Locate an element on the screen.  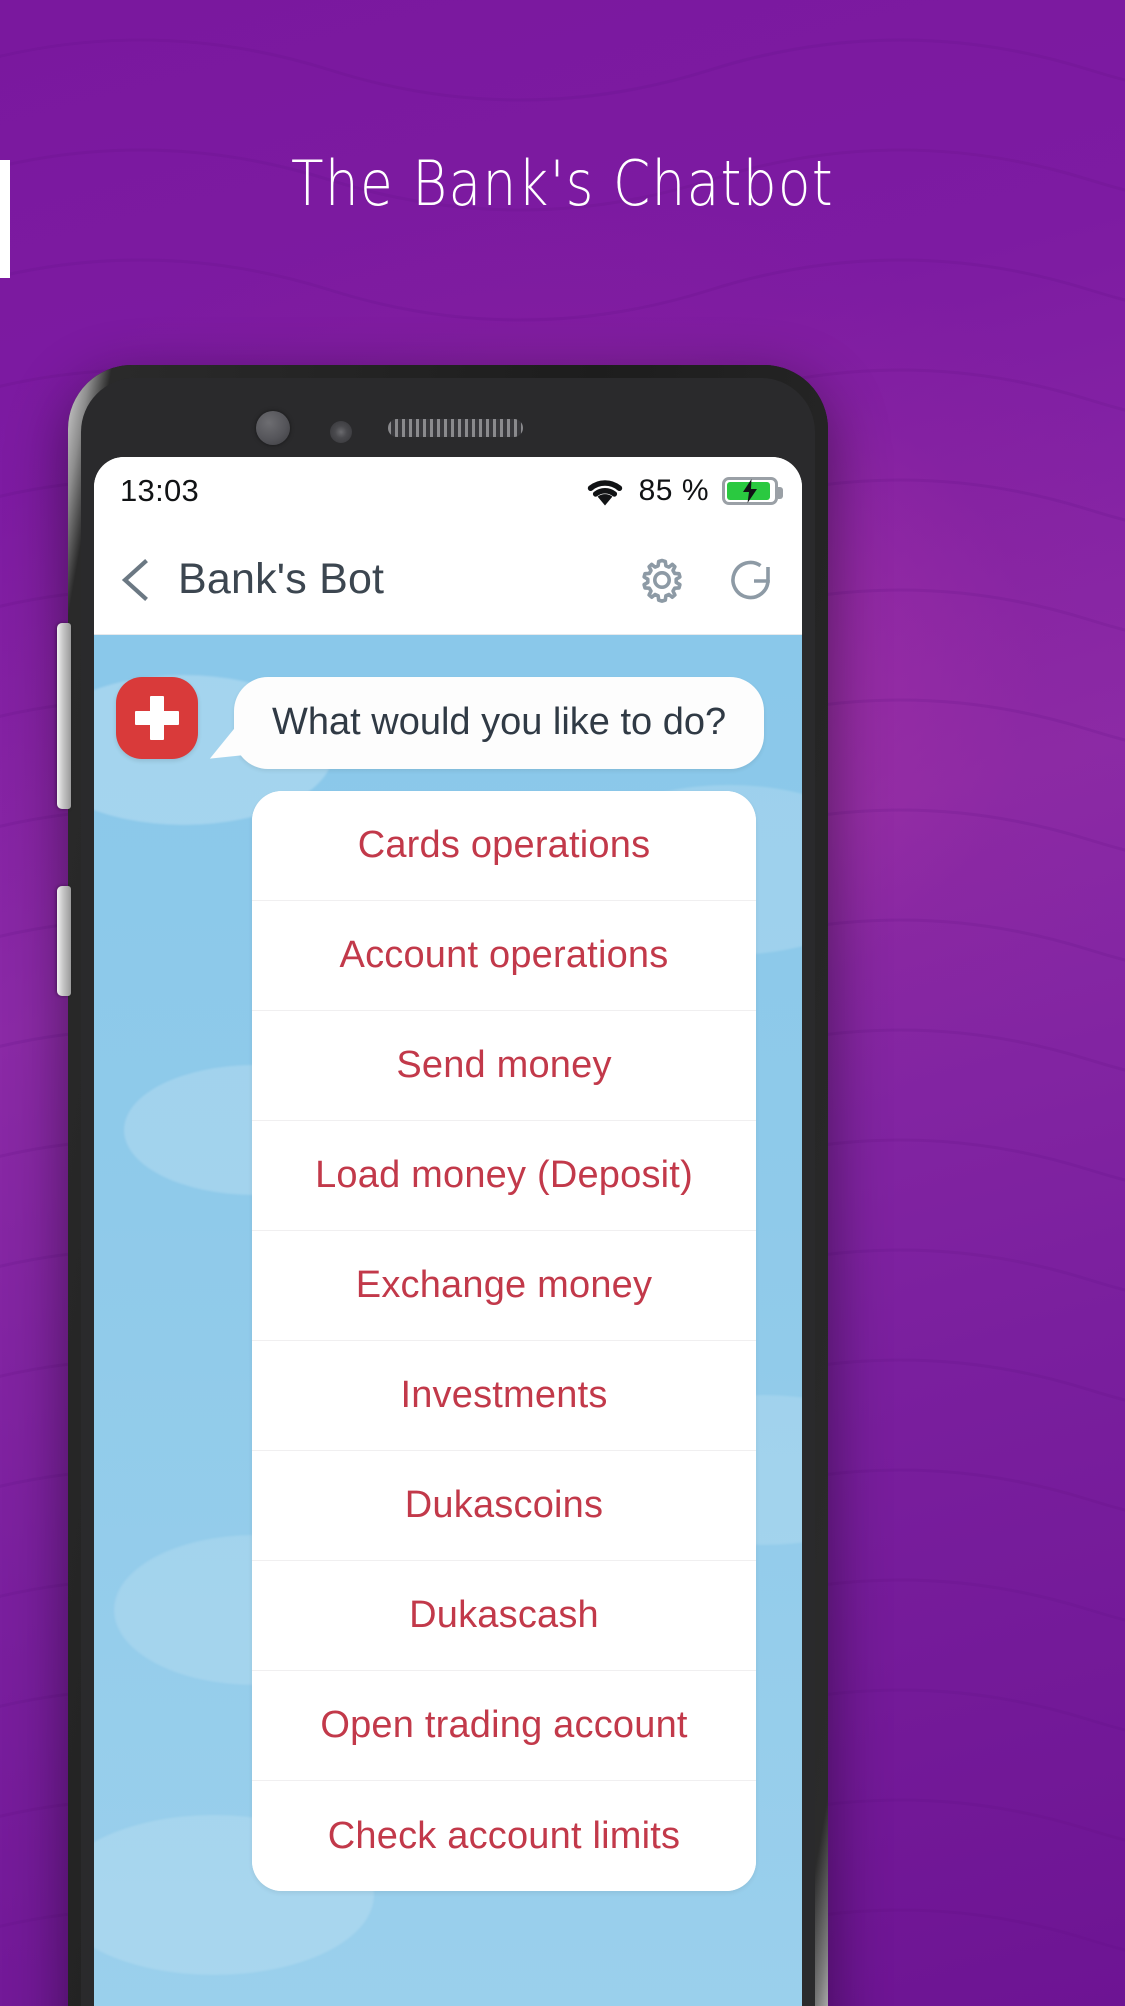
volume-up-button is located at coordinates (64, 716).